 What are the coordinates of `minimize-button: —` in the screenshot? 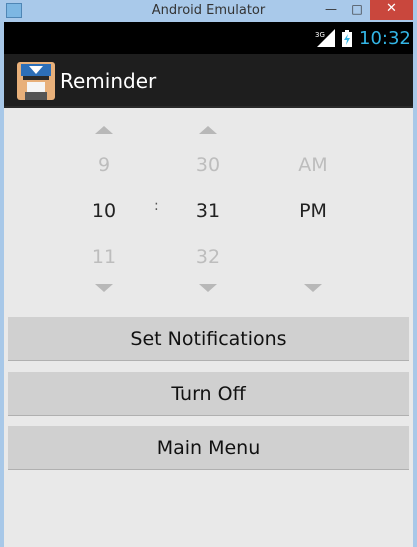 It's located at (331, 10).